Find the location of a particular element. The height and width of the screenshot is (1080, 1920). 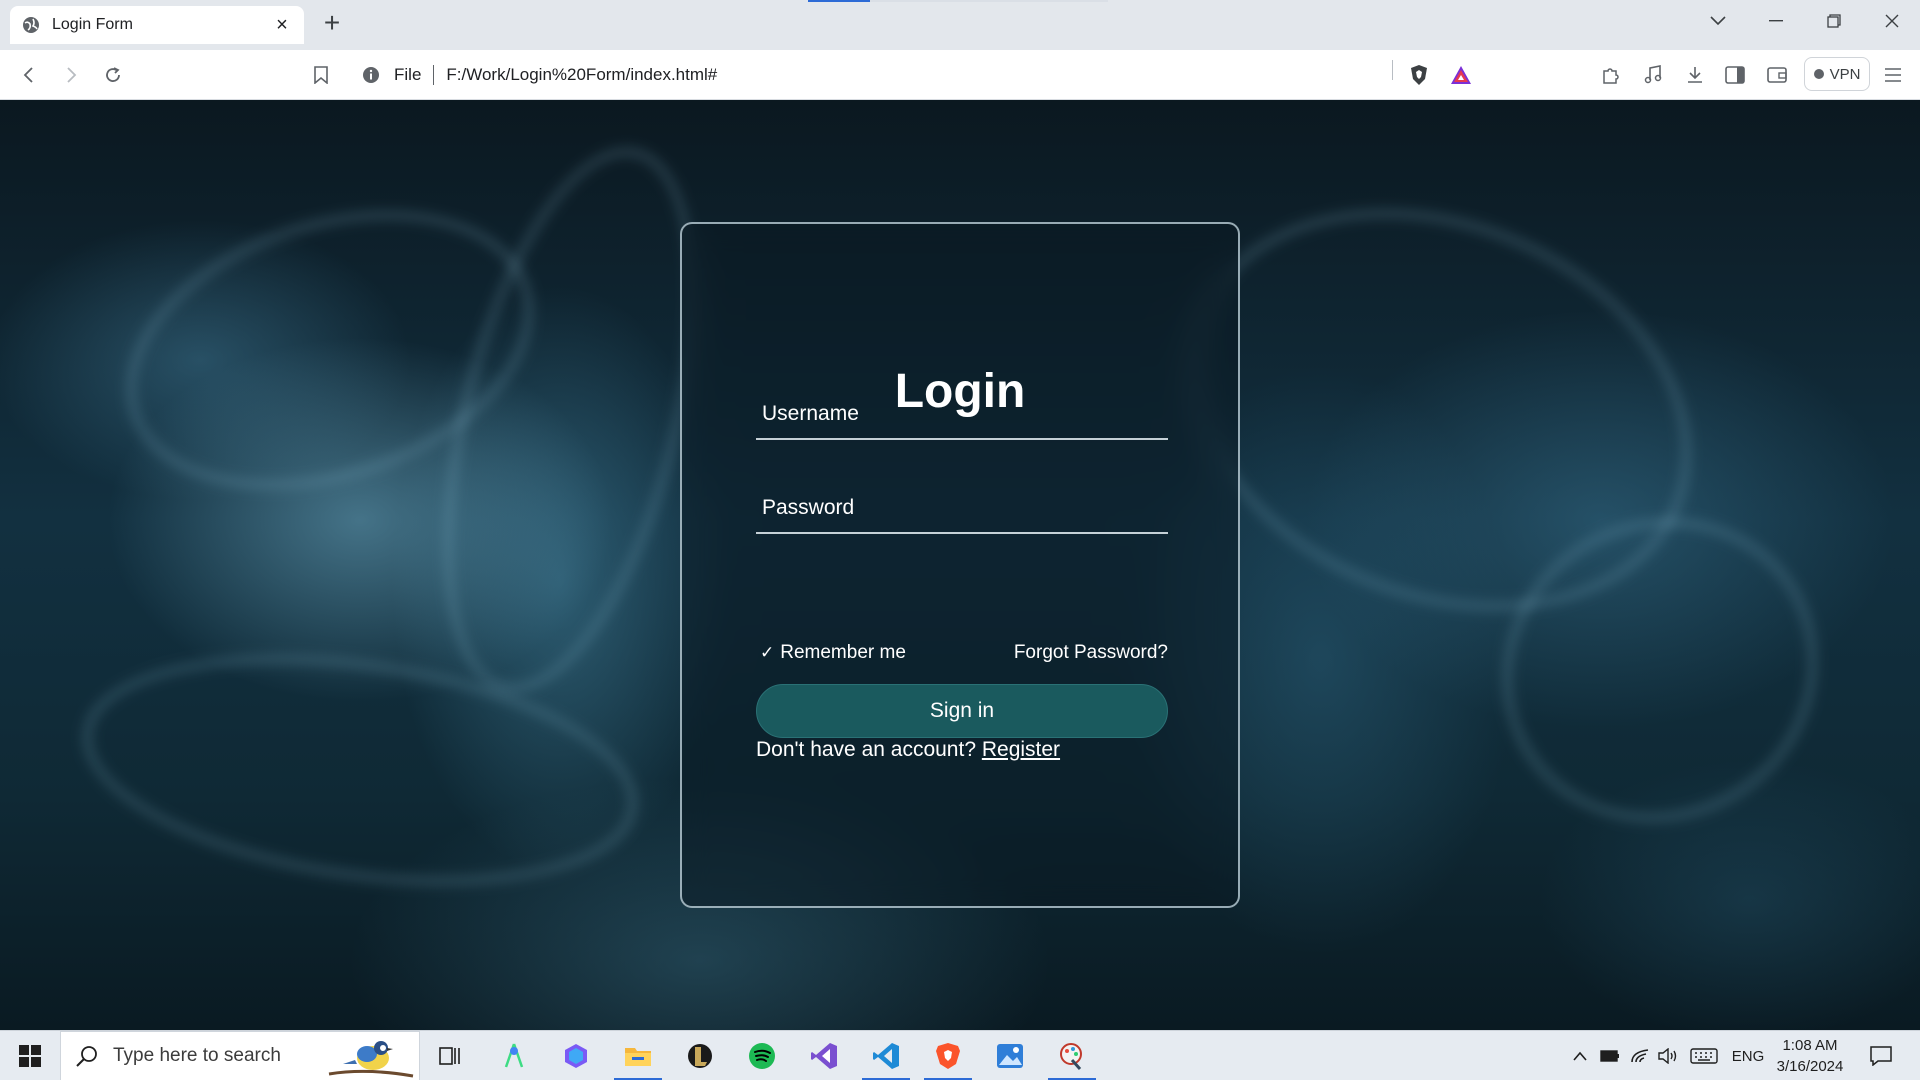

tab-title: Login Form is located at coordinates (92, 24).